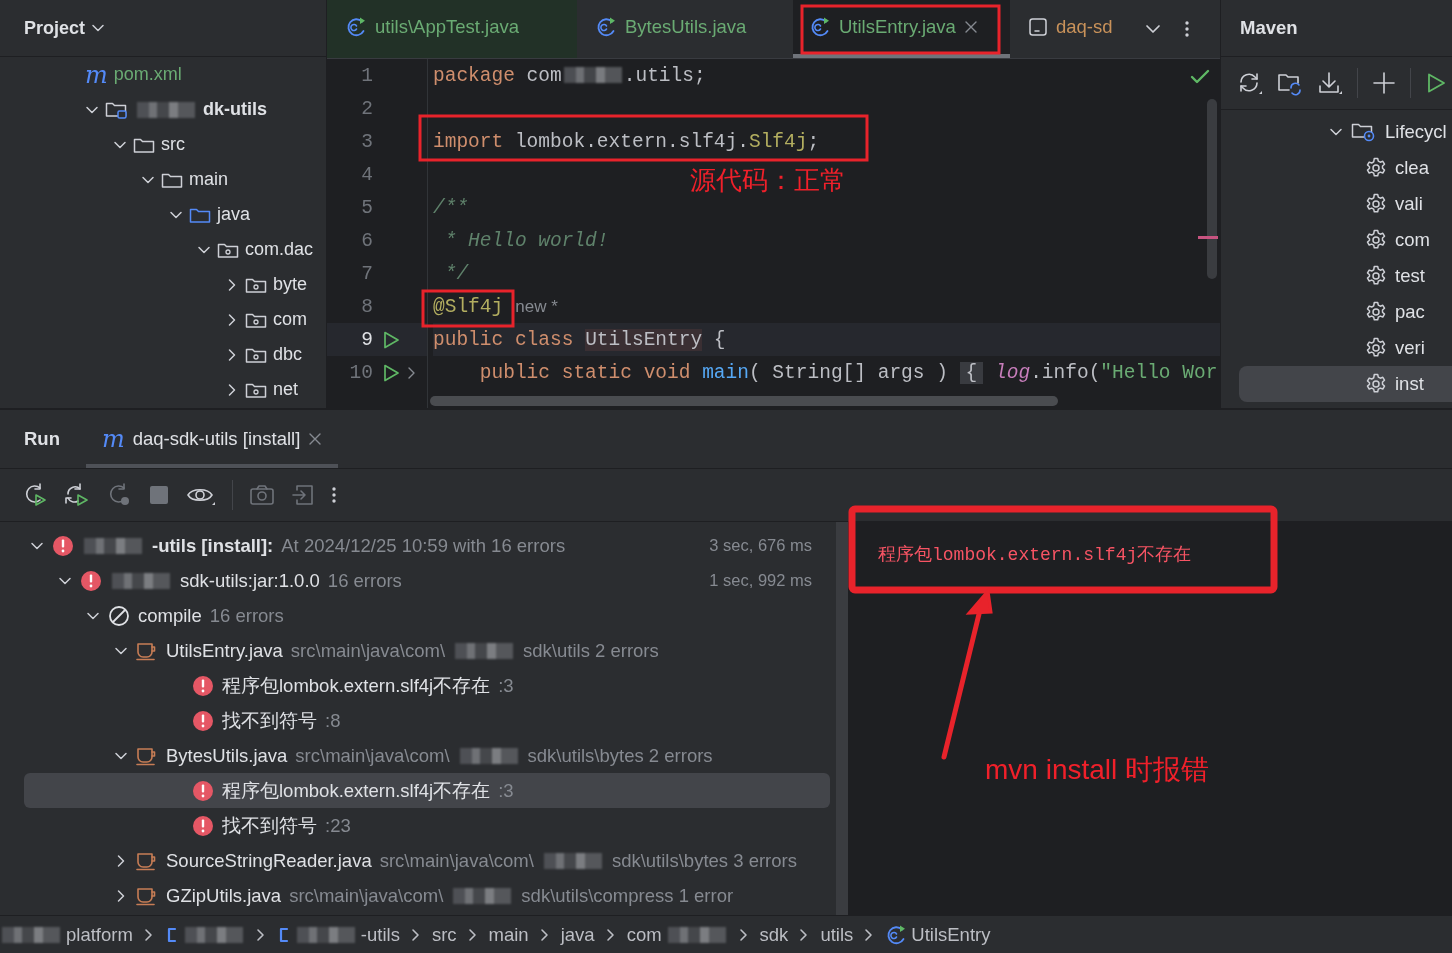 Image resolution: width=1452 pixels, height=953 pixels. I want to click on duration-text: 1 sec, 992 ms, so click(760, 580).